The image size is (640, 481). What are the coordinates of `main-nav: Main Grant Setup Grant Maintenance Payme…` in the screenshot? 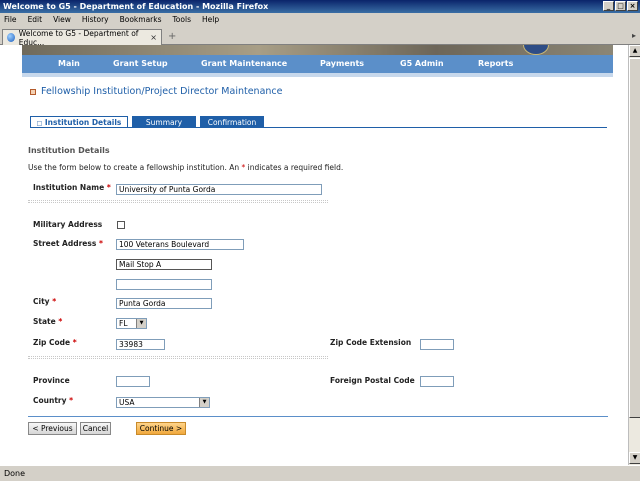 It's located at (317, 64).